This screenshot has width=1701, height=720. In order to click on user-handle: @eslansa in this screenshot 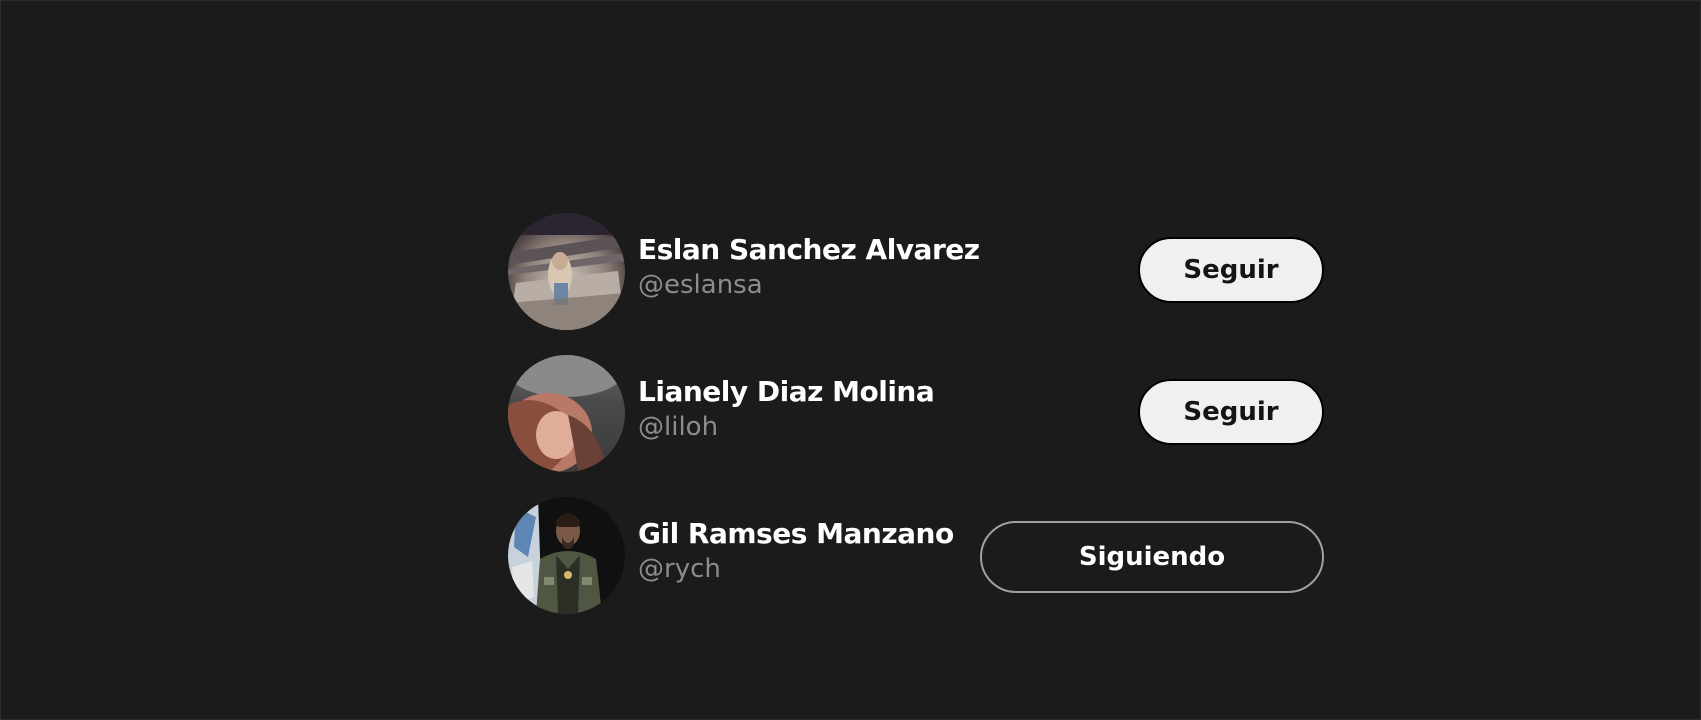, I will do `click(700, 284)`.